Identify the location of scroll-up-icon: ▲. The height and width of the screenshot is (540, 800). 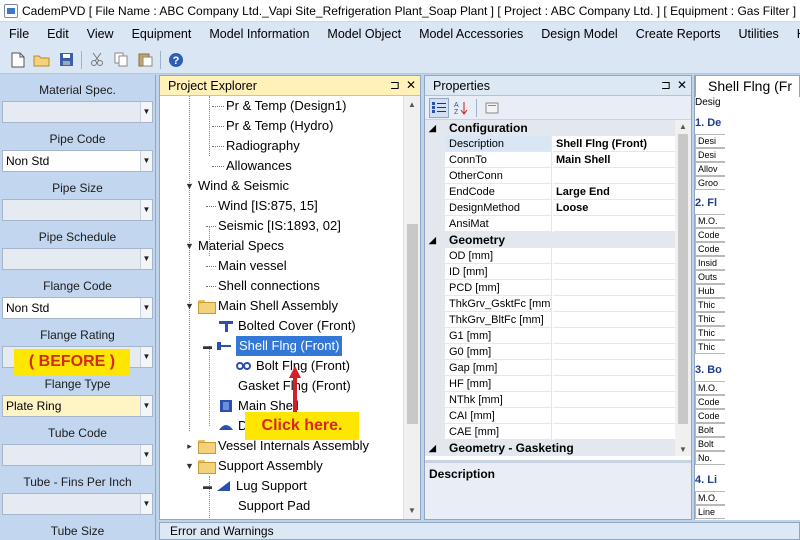
(412, 104).